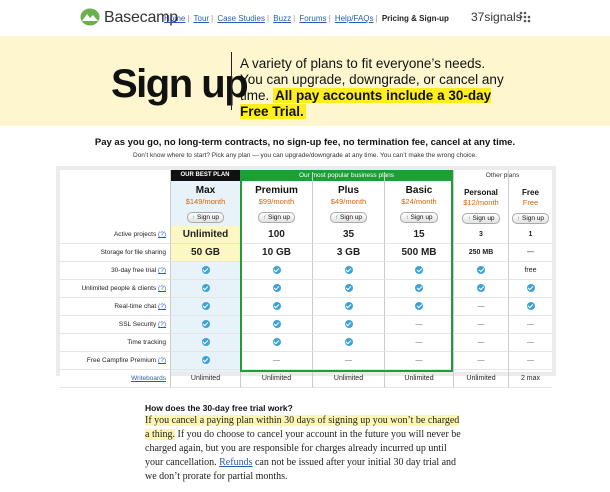 This screenshot has height=492, width=610. I want to click on feature-label: Unlimited people & clients (?), so click(115, 289).